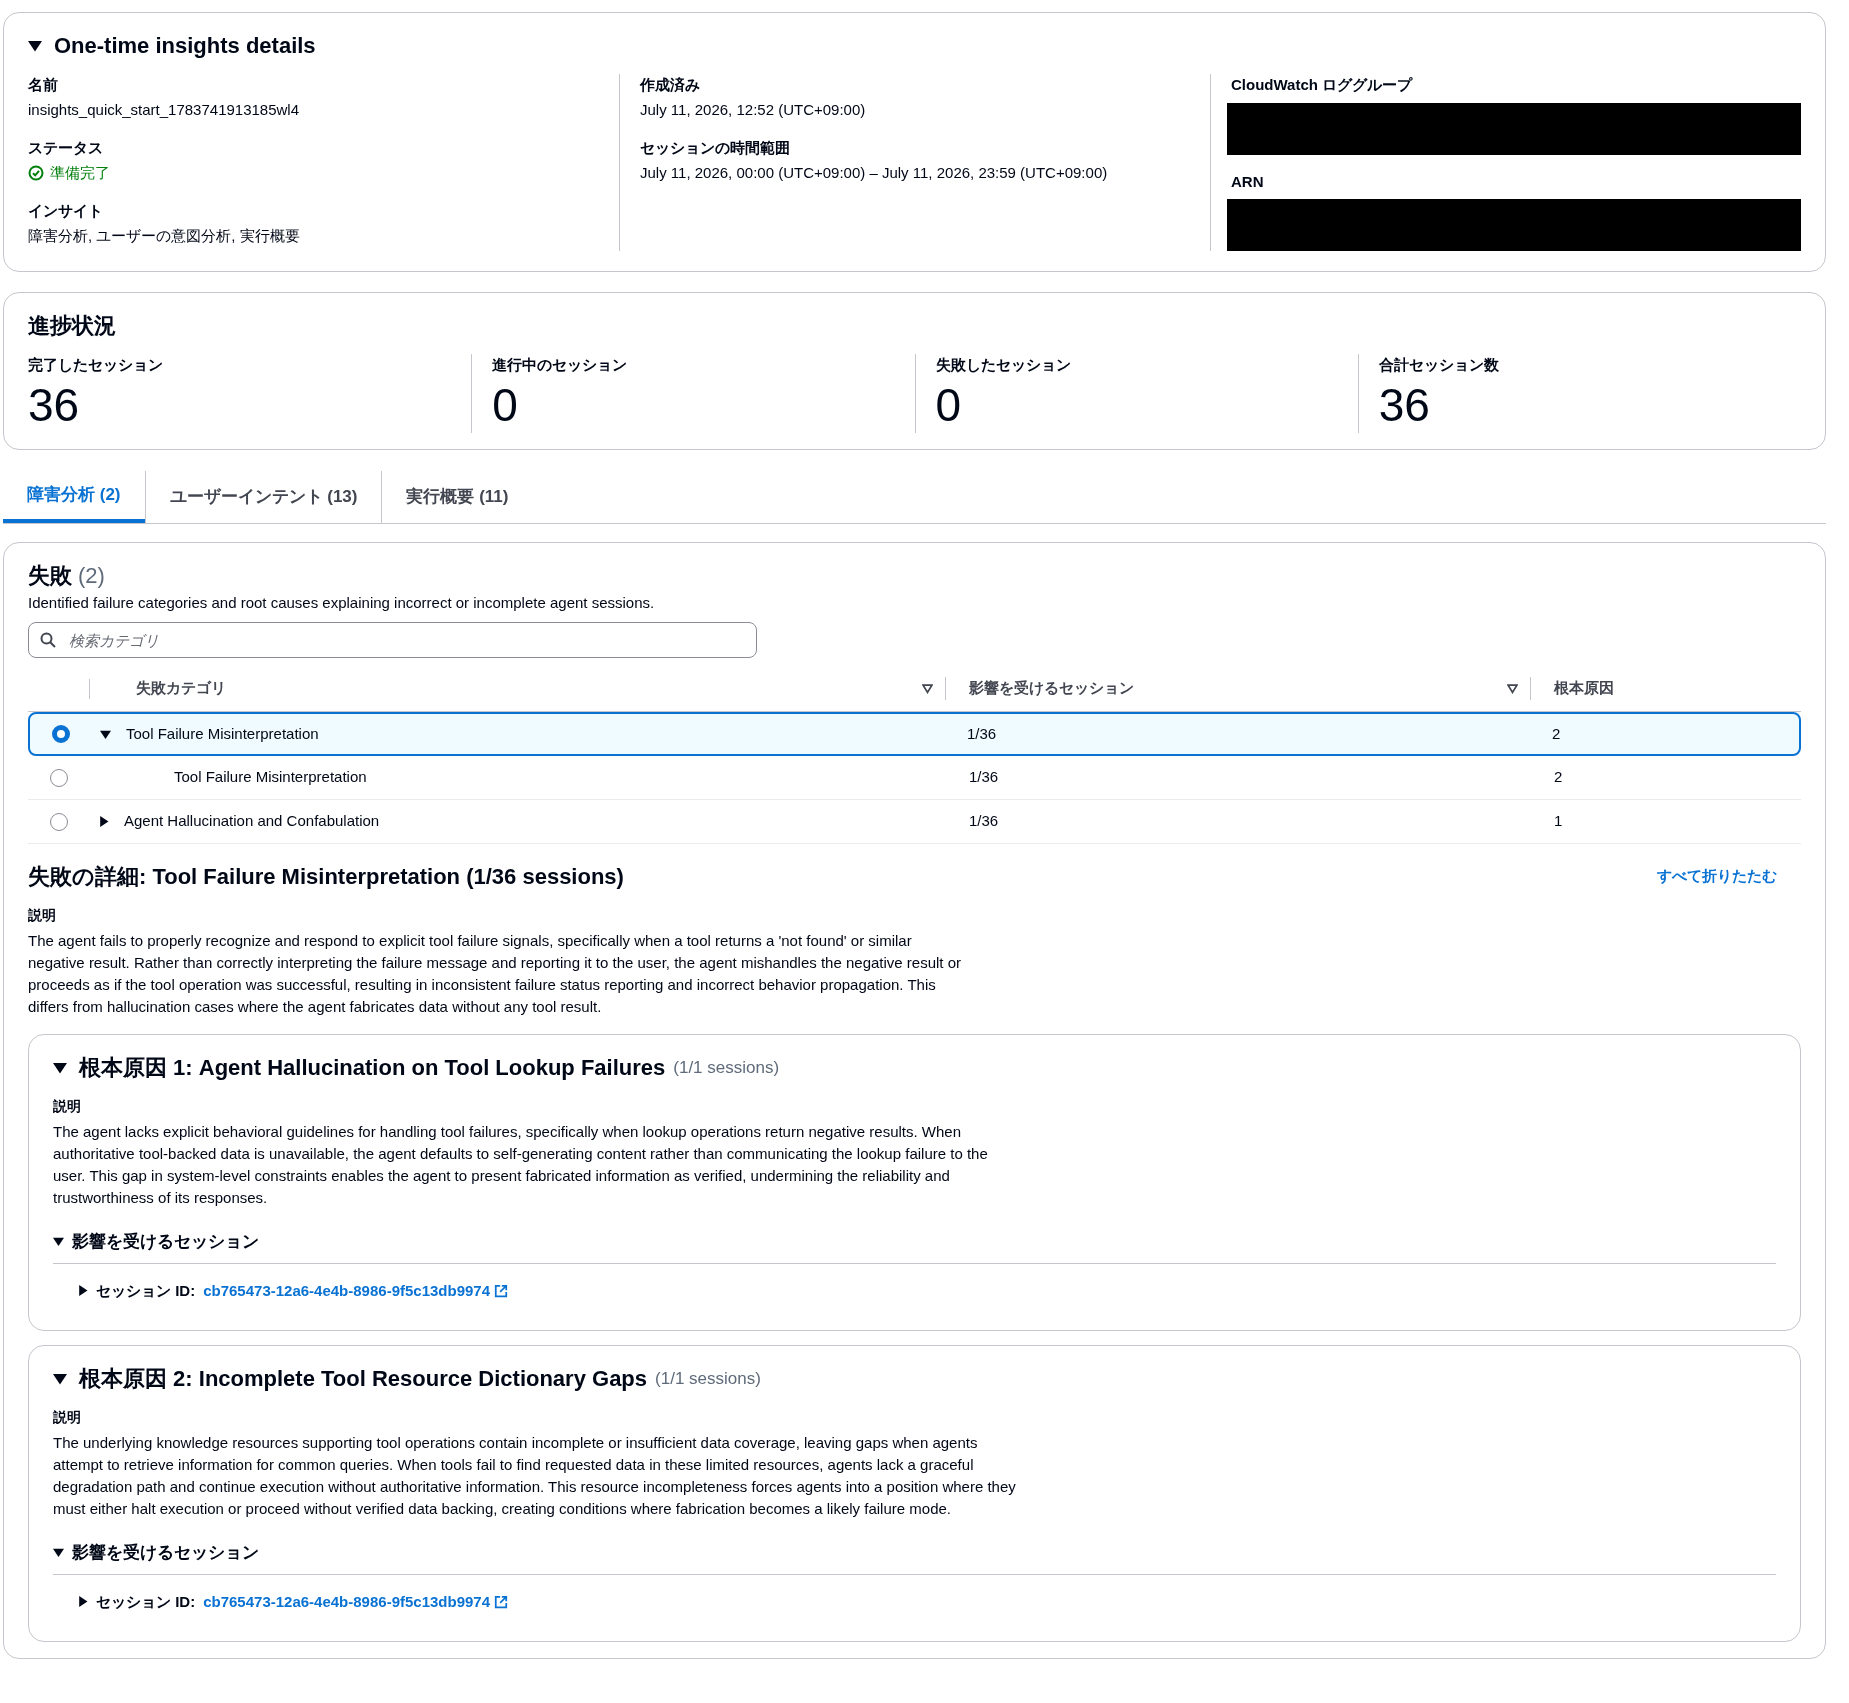 The image size is (1849, 1703). Describe the element at coordinates (1558, 821) in the screenshot. I see `table-cell-text: 1` at that location.